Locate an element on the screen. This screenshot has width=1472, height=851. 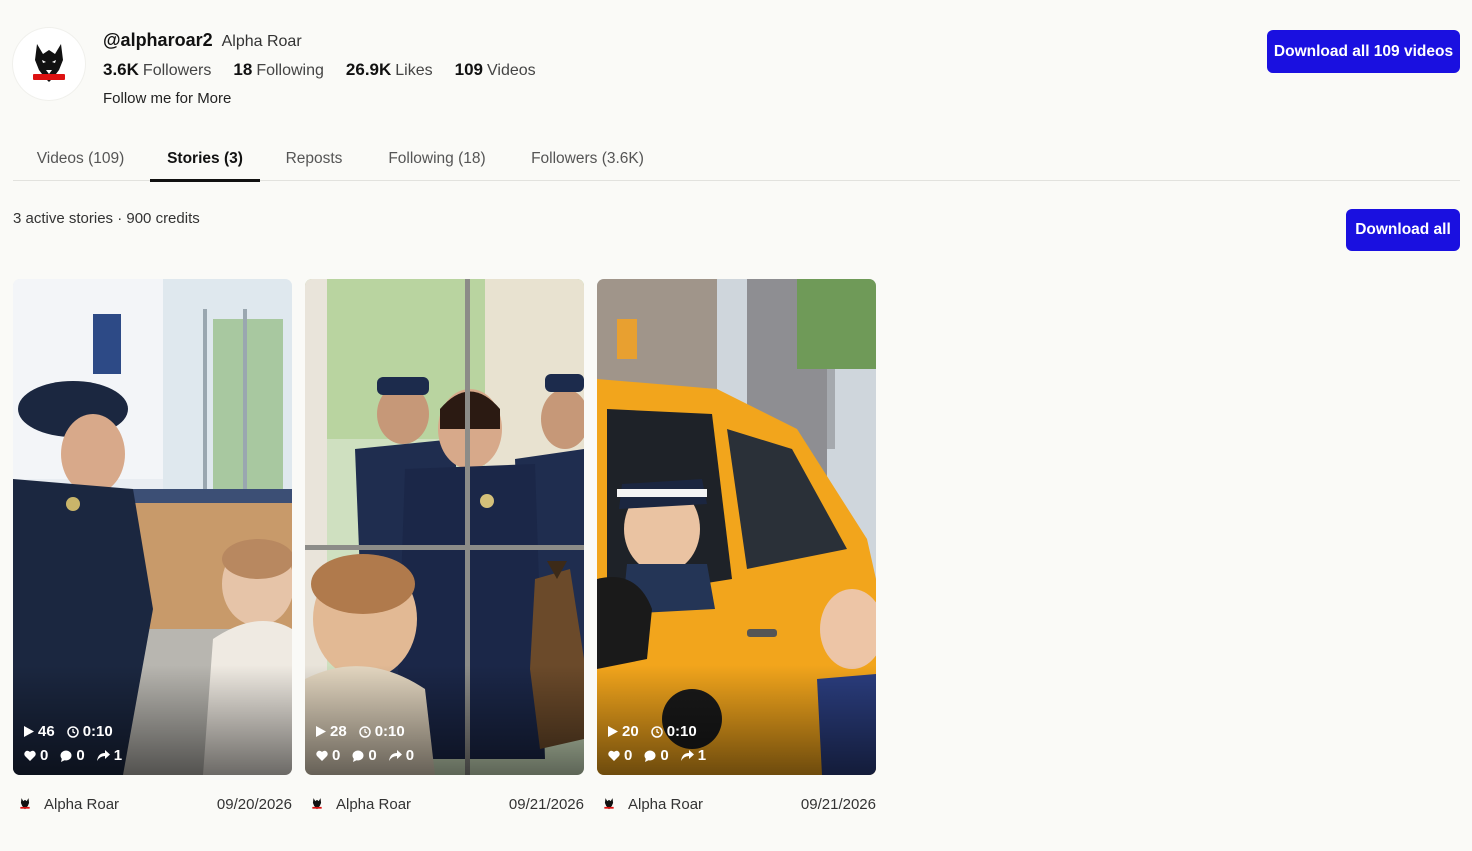
story-footer: Alpha Roar 09/20/2026 is located at coordinates (152, 804).